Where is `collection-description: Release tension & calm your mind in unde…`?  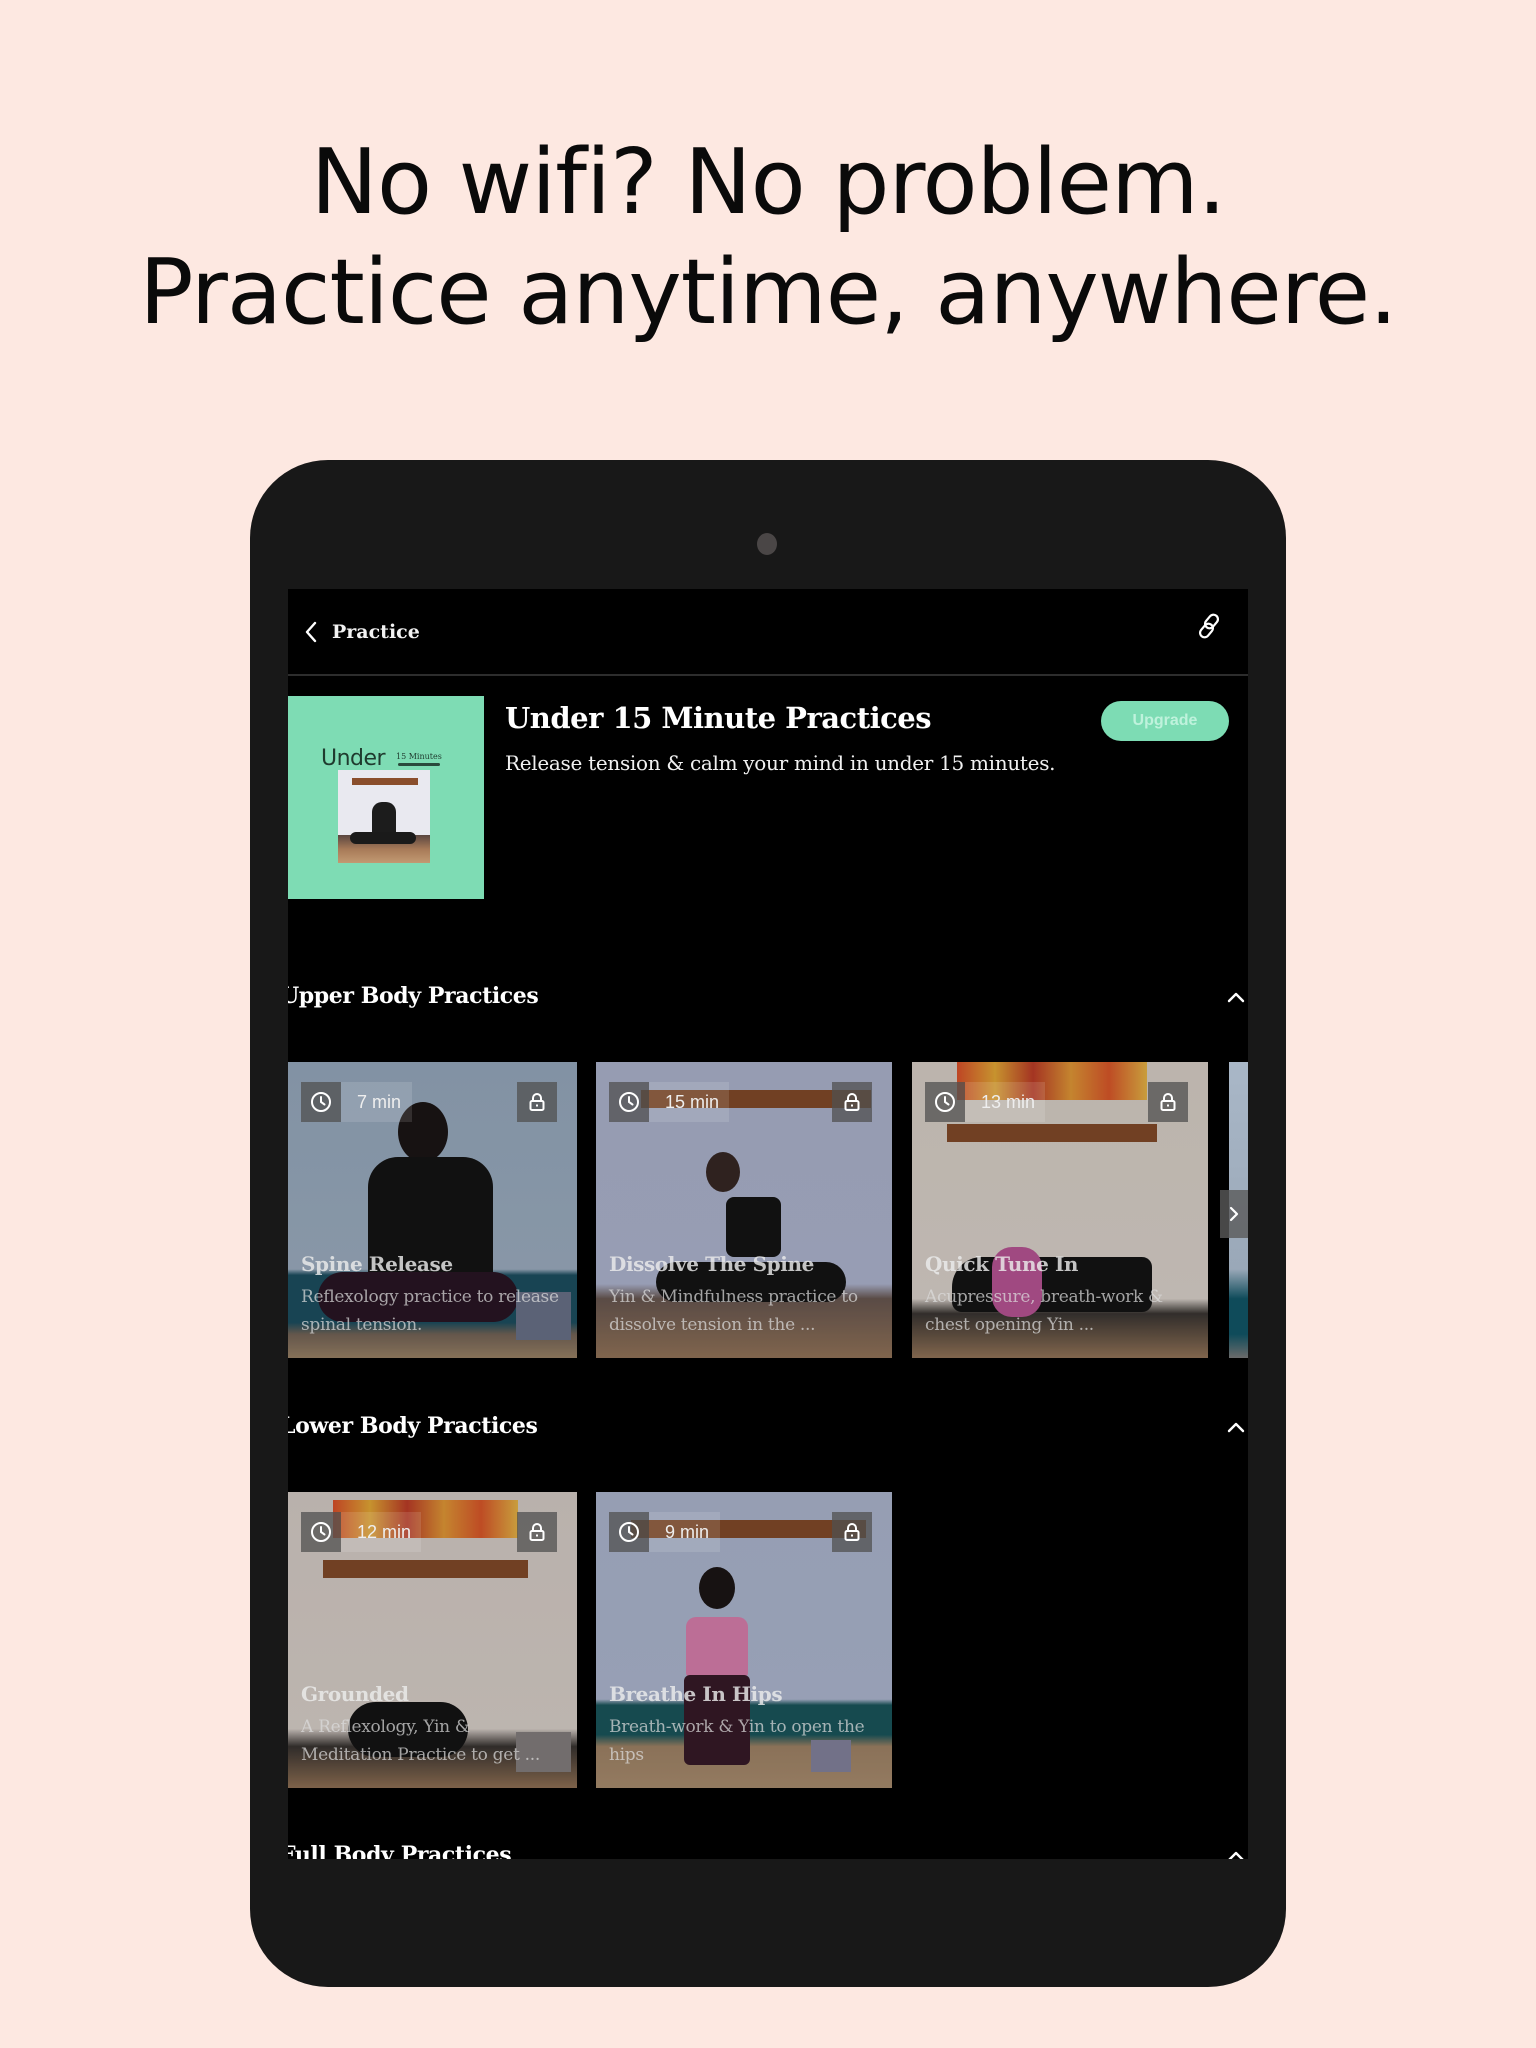
collection-description: Release tension & calm your mind in unde… is located at coordinates (780, 763).